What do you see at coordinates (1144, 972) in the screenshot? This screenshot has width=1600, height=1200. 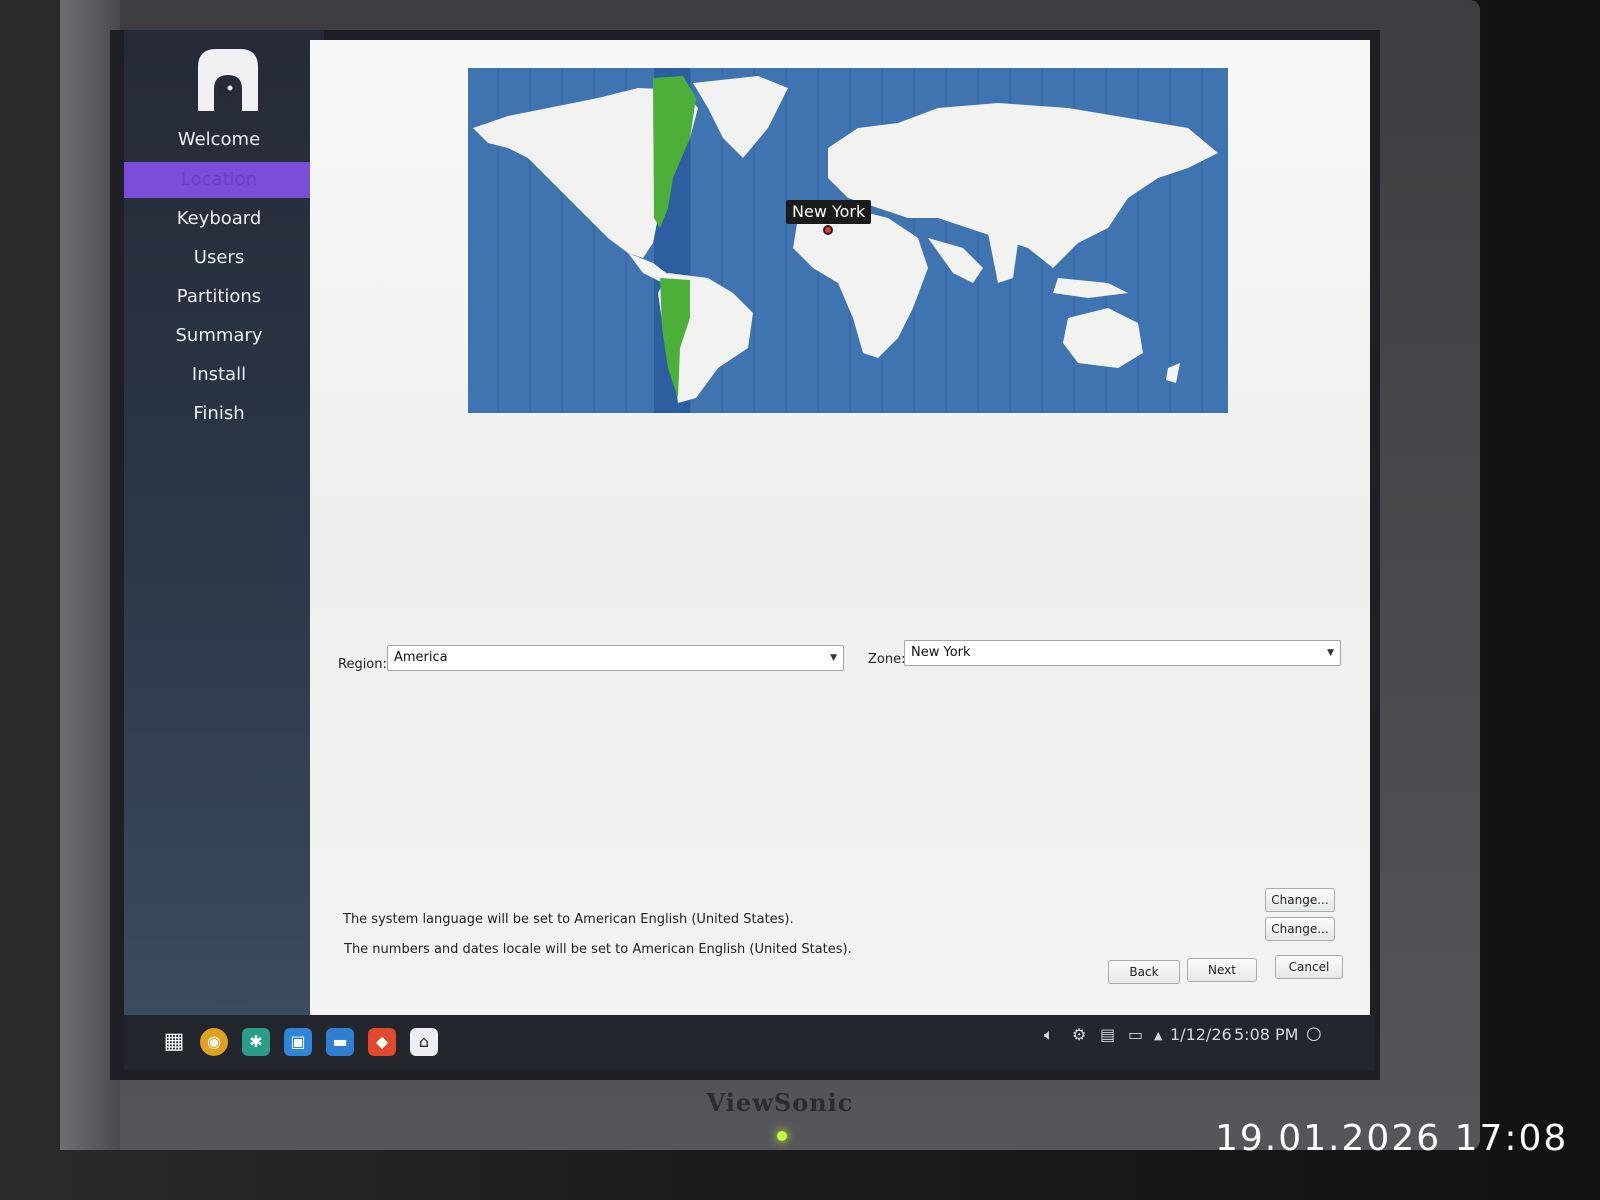 I see `back-button: Back` at bounding box center [1144, 972].